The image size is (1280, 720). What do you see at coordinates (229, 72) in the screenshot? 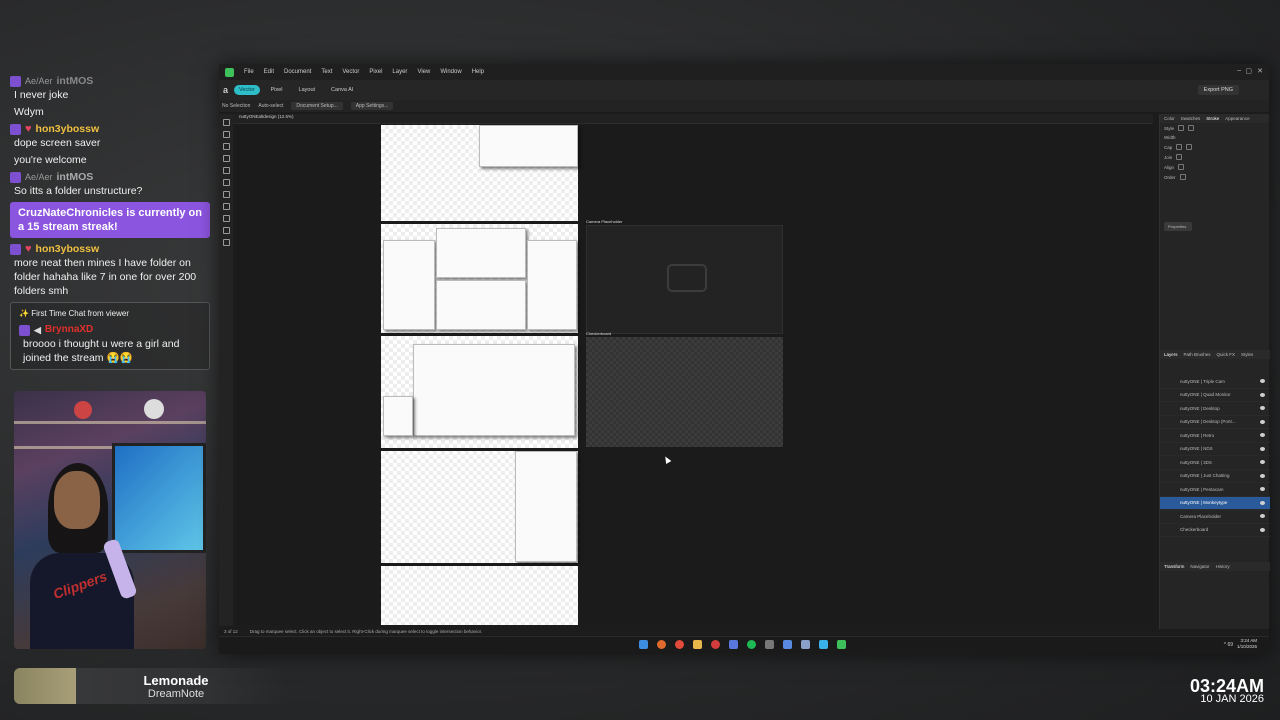
I see `affinity-logo-icon` at bounding box center [229, 72].